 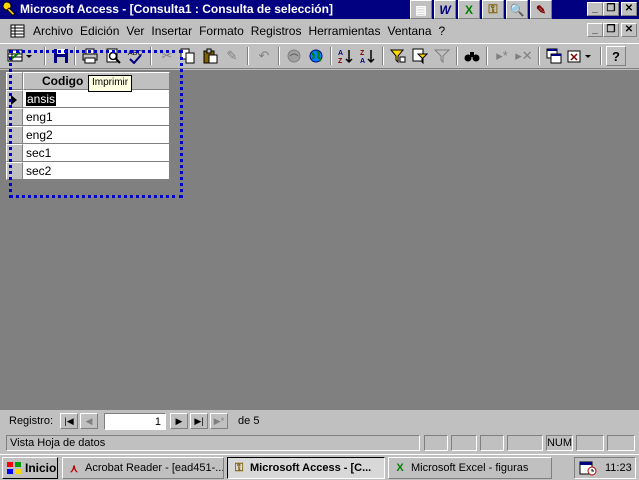 I want to click on delete-record-icon: ▸✕, so click(x=524, y=56).